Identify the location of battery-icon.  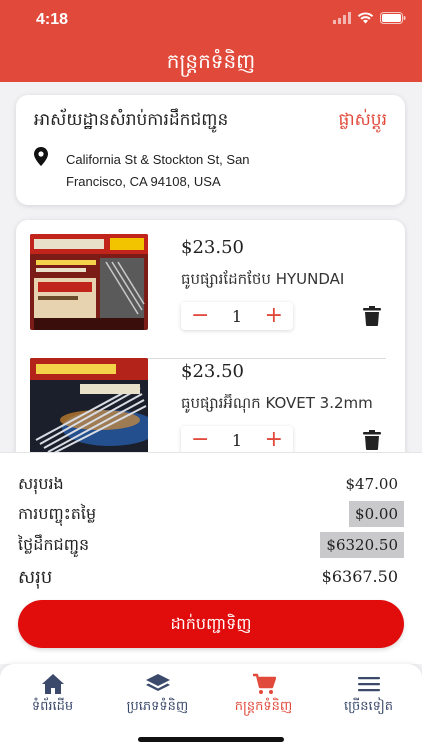
(393, 18).